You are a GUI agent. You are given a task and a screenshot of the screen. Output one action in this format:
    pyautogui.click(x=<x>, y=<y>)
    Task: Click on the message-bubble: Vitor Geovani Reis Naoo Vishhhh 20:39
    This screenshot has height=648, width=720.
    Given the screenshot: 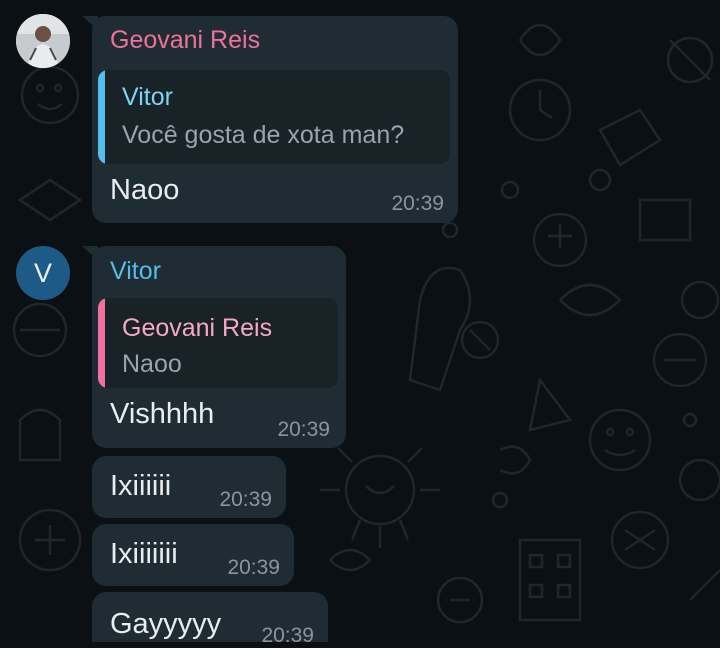 What is the action you would take?
    pyautogui.click(x=219, y=347)
    